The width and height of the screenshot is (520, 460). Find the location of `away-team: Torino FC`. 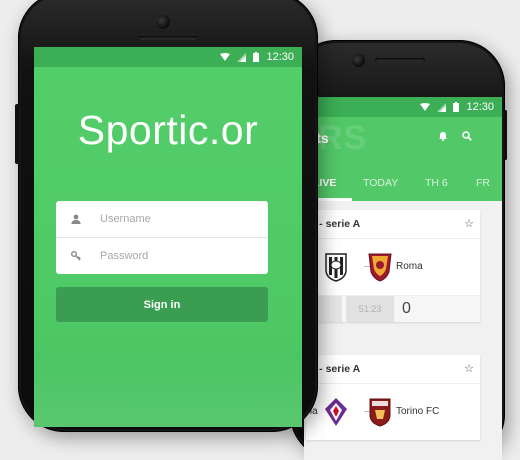

away-team: Torino FC is located at coordinates (418, 411).